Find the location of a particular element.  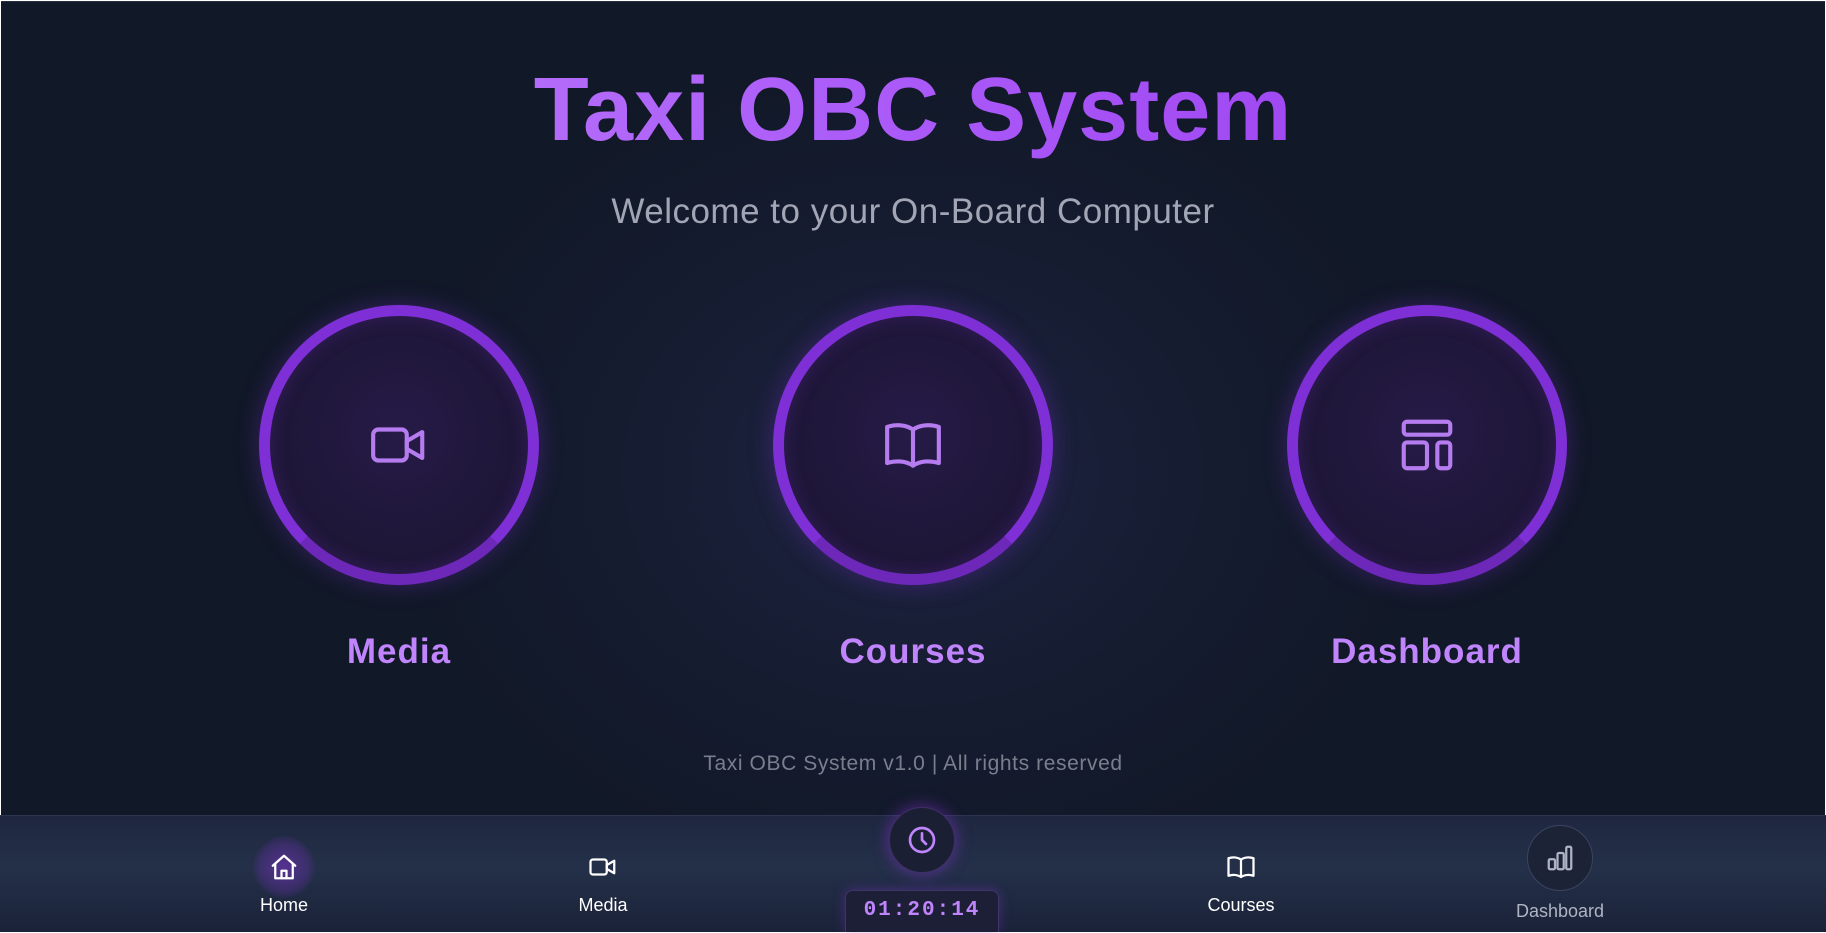

nav-home-label: Home is located at coordinates (283, 905).